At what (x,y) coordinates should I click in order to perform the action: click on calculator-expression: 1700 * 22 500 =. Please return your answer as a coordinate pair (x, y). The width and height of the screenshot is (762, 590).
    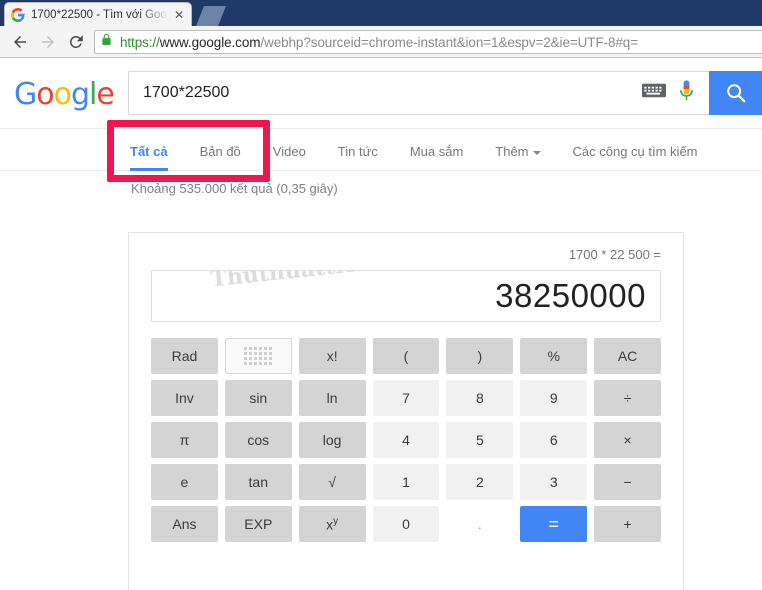
    Looking at the image, I should click on (614, 254).